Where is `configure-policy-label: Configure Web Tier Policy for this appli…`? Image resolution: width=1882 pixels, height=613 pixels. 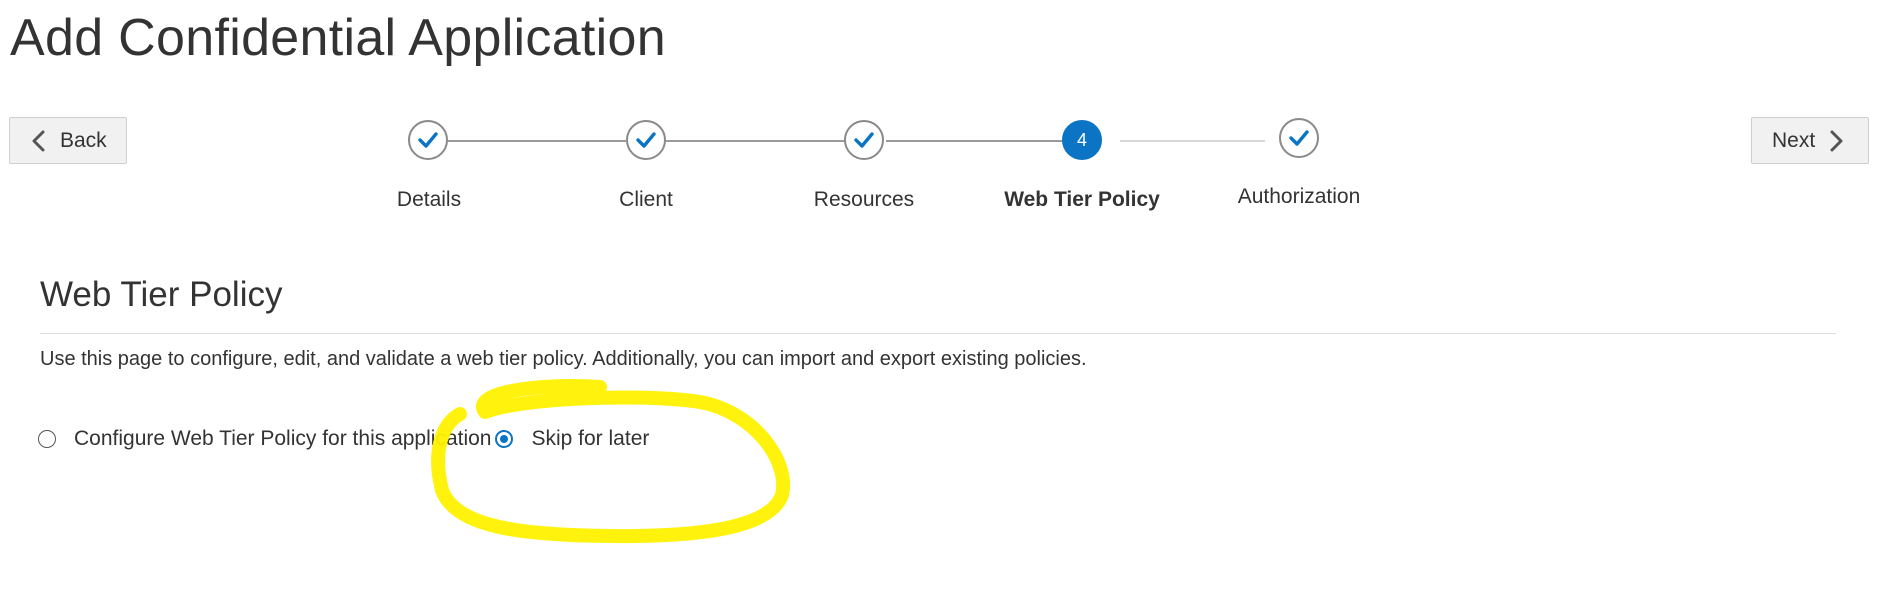 configure-policy-label: Configure Web Tier Policy for this appli… is located at coordinates (282, 439).